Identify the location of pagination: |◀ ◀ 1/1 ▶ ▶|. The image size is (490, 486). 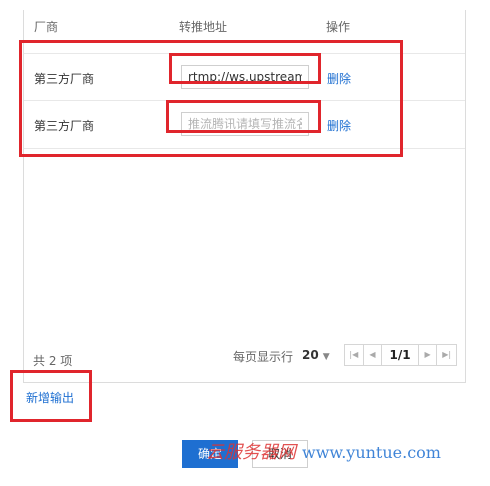
(400, 355).